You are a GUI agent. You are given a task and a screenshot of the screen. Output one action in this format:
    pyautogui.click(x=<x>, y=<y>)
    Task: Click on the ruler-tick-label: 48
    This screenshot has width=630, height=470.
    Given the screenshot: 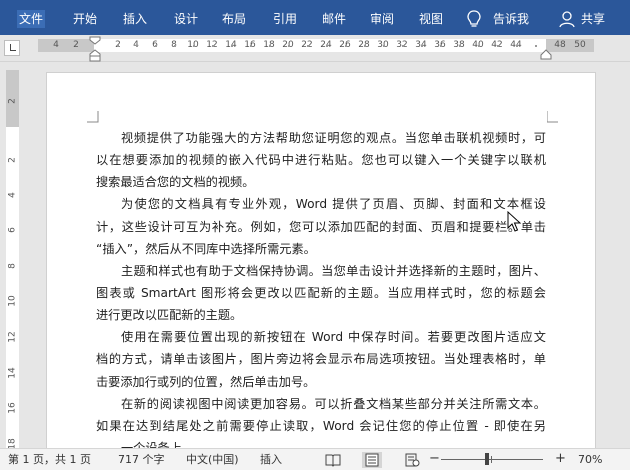 What is the action you would take?
    pyautogui.click(x=560, y=45)
    